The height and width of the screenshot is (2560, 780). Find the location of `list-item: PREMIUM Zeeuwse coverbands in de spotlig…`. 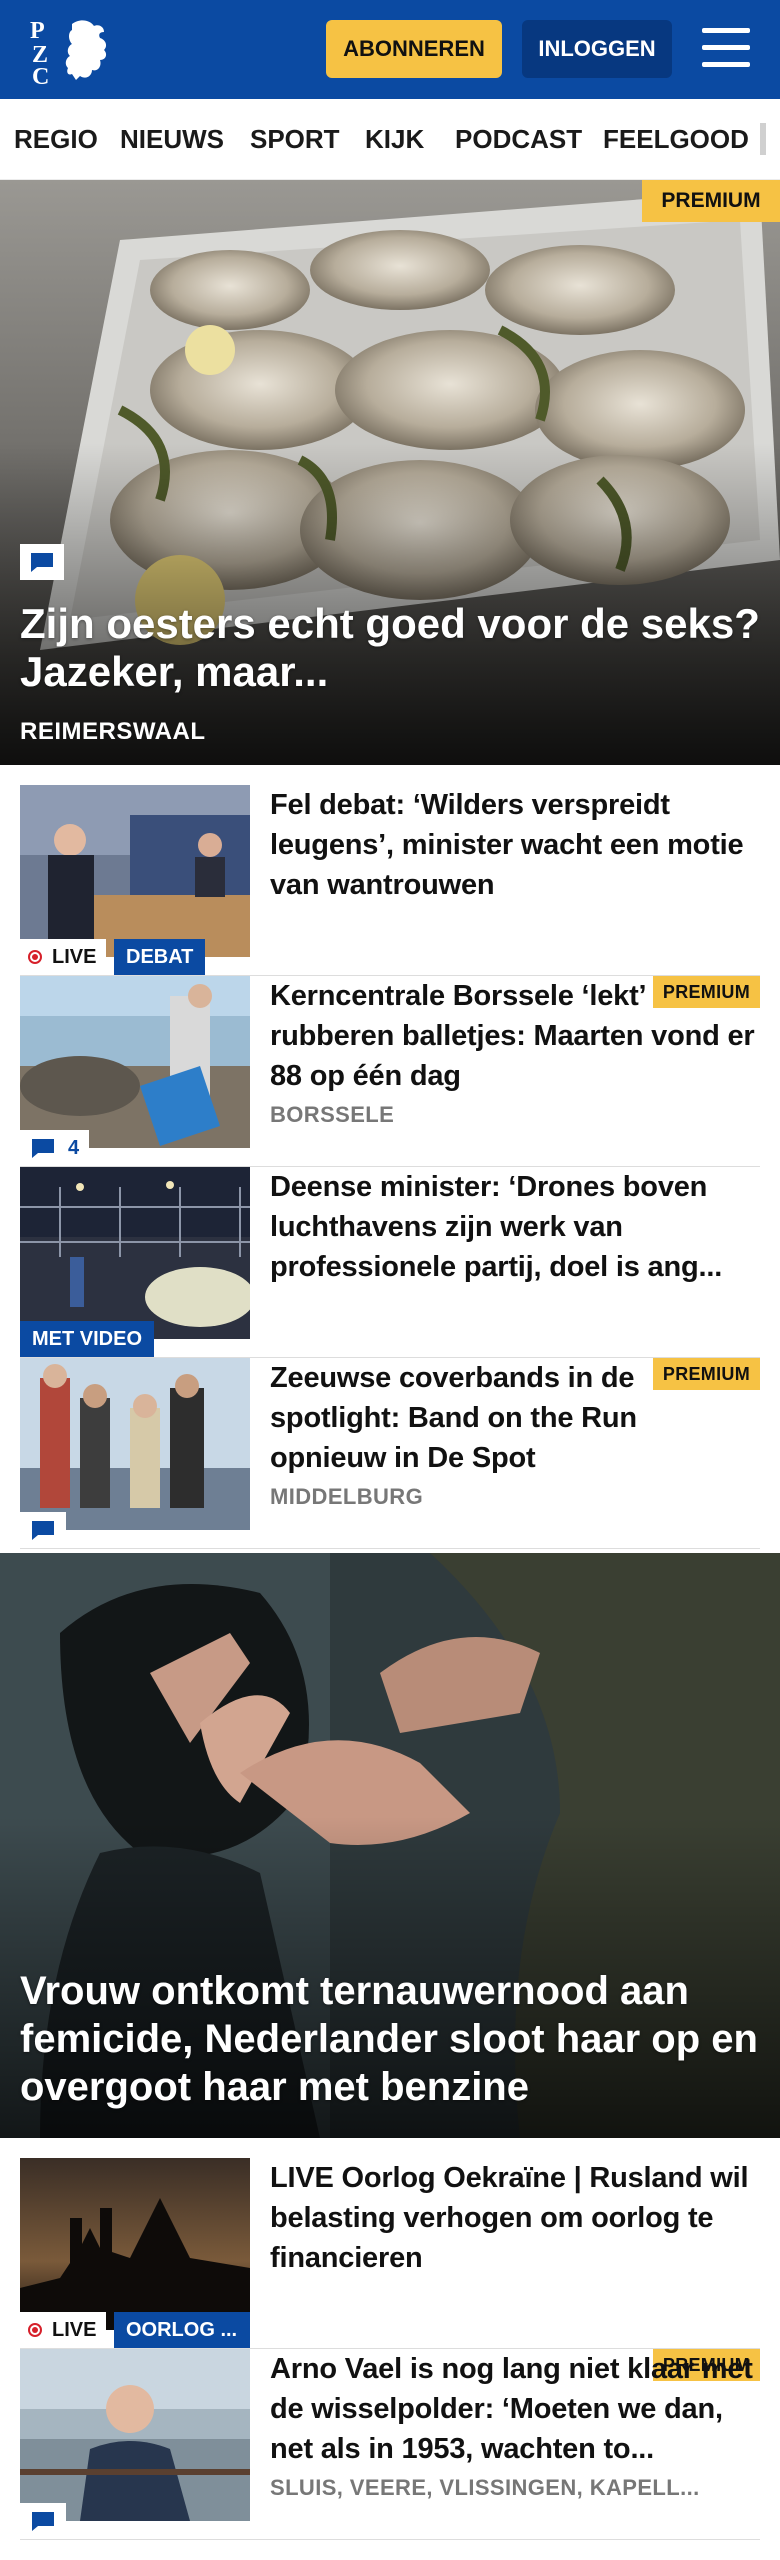

list-item: PREMIUM Zeeuwse coverbands in de spotlig… is located at coordinates (390, 1453).